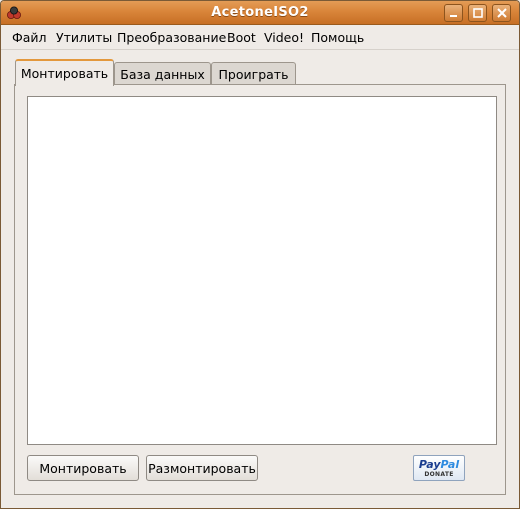  Describe the element at coordinates (429, 464) in the screenshot. I see `paypal-logo-pay: Pay` at that location.